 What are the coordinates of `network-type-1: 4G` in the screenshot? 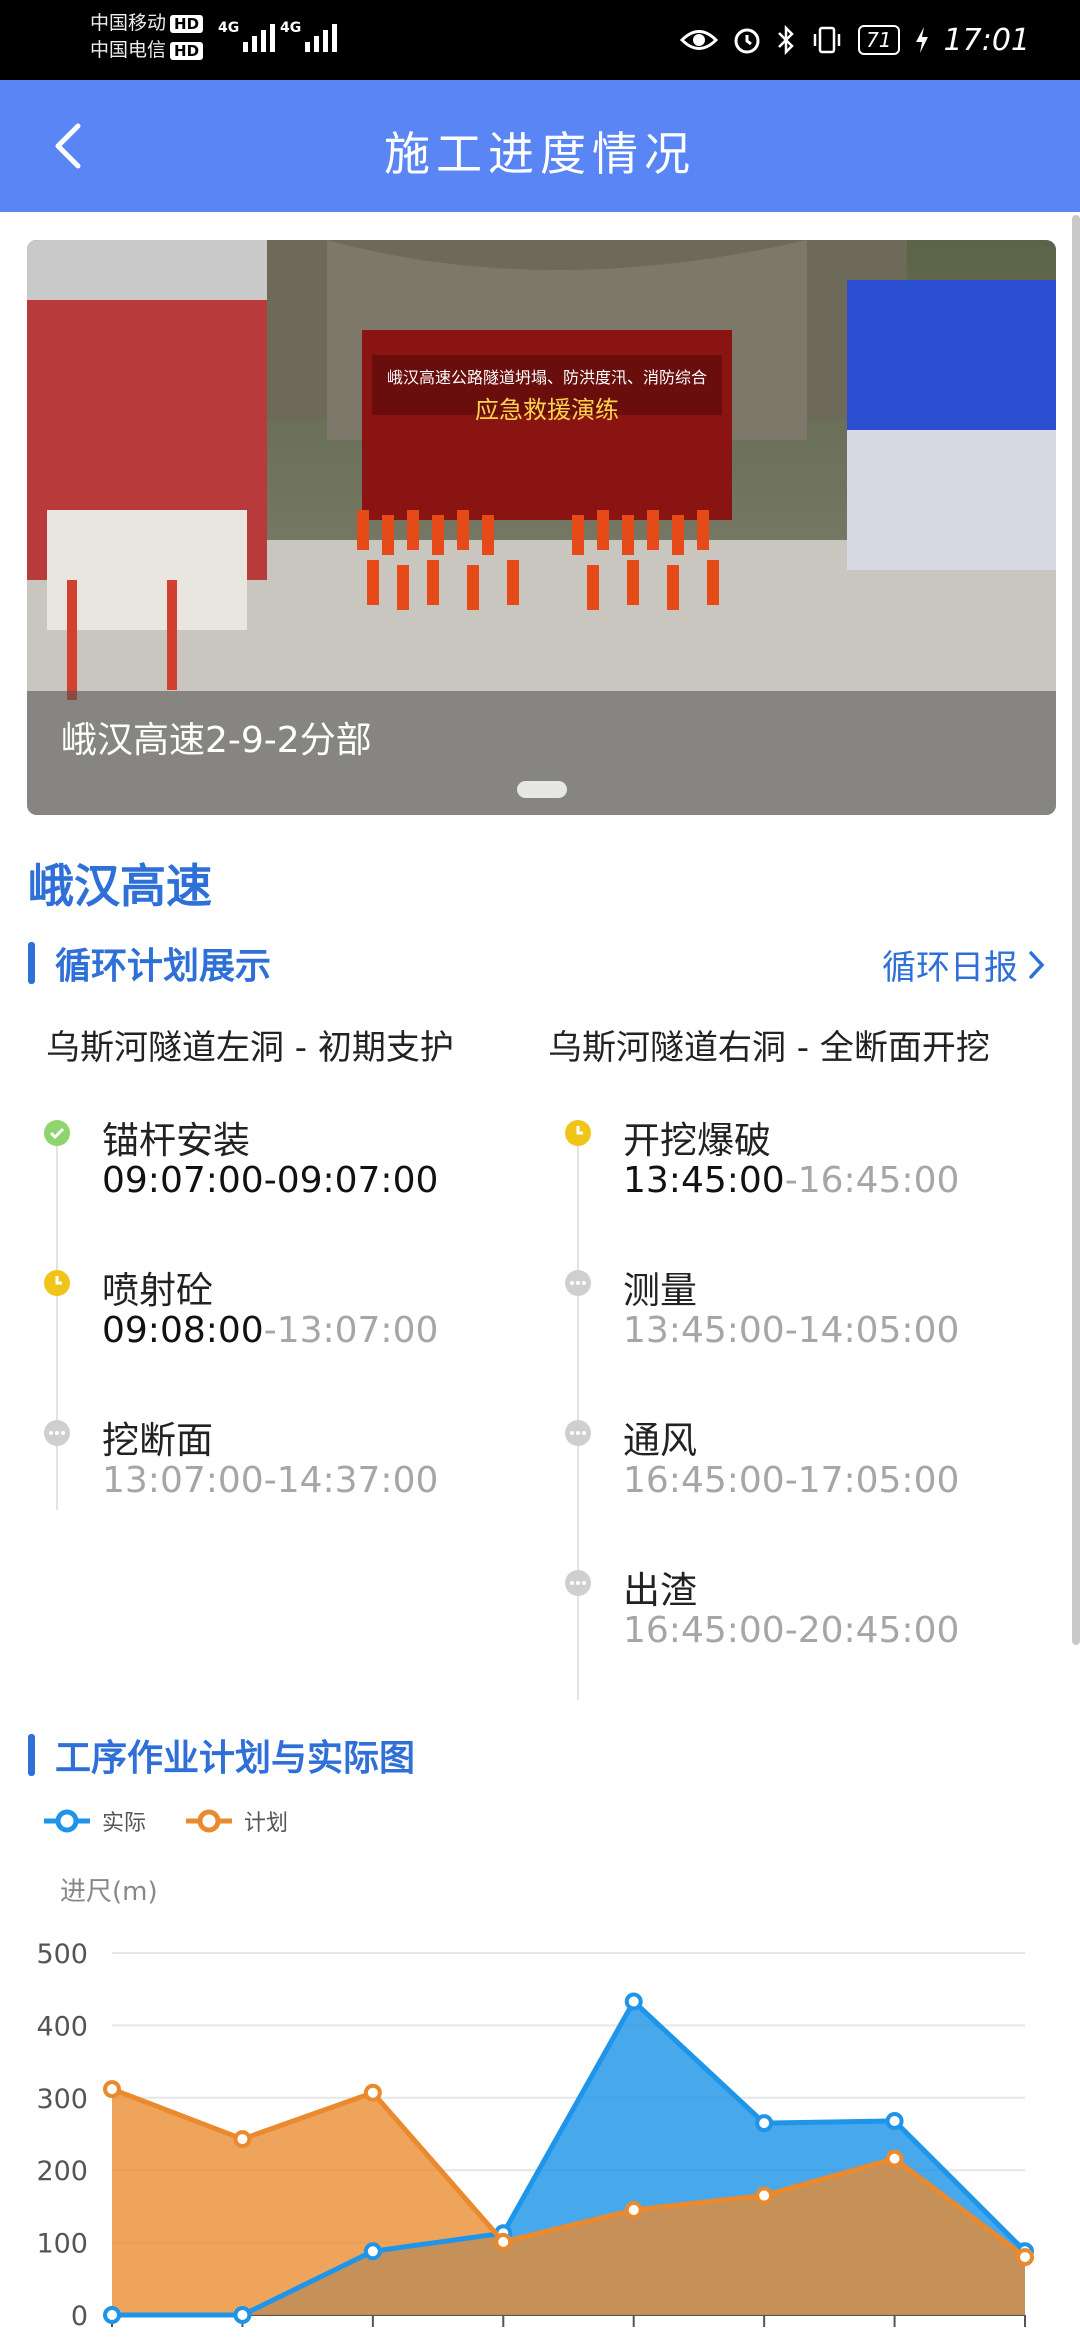 It's located at (229, 28).